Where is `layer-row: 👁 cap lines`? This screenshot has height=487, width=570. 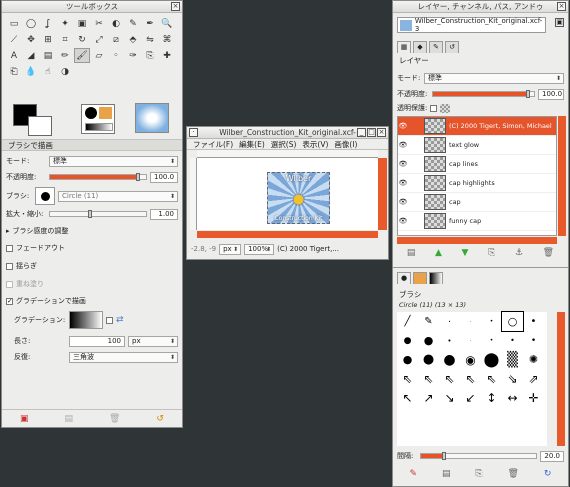
layer-row: 👁 cap lines is located at coordinates (477, 164).